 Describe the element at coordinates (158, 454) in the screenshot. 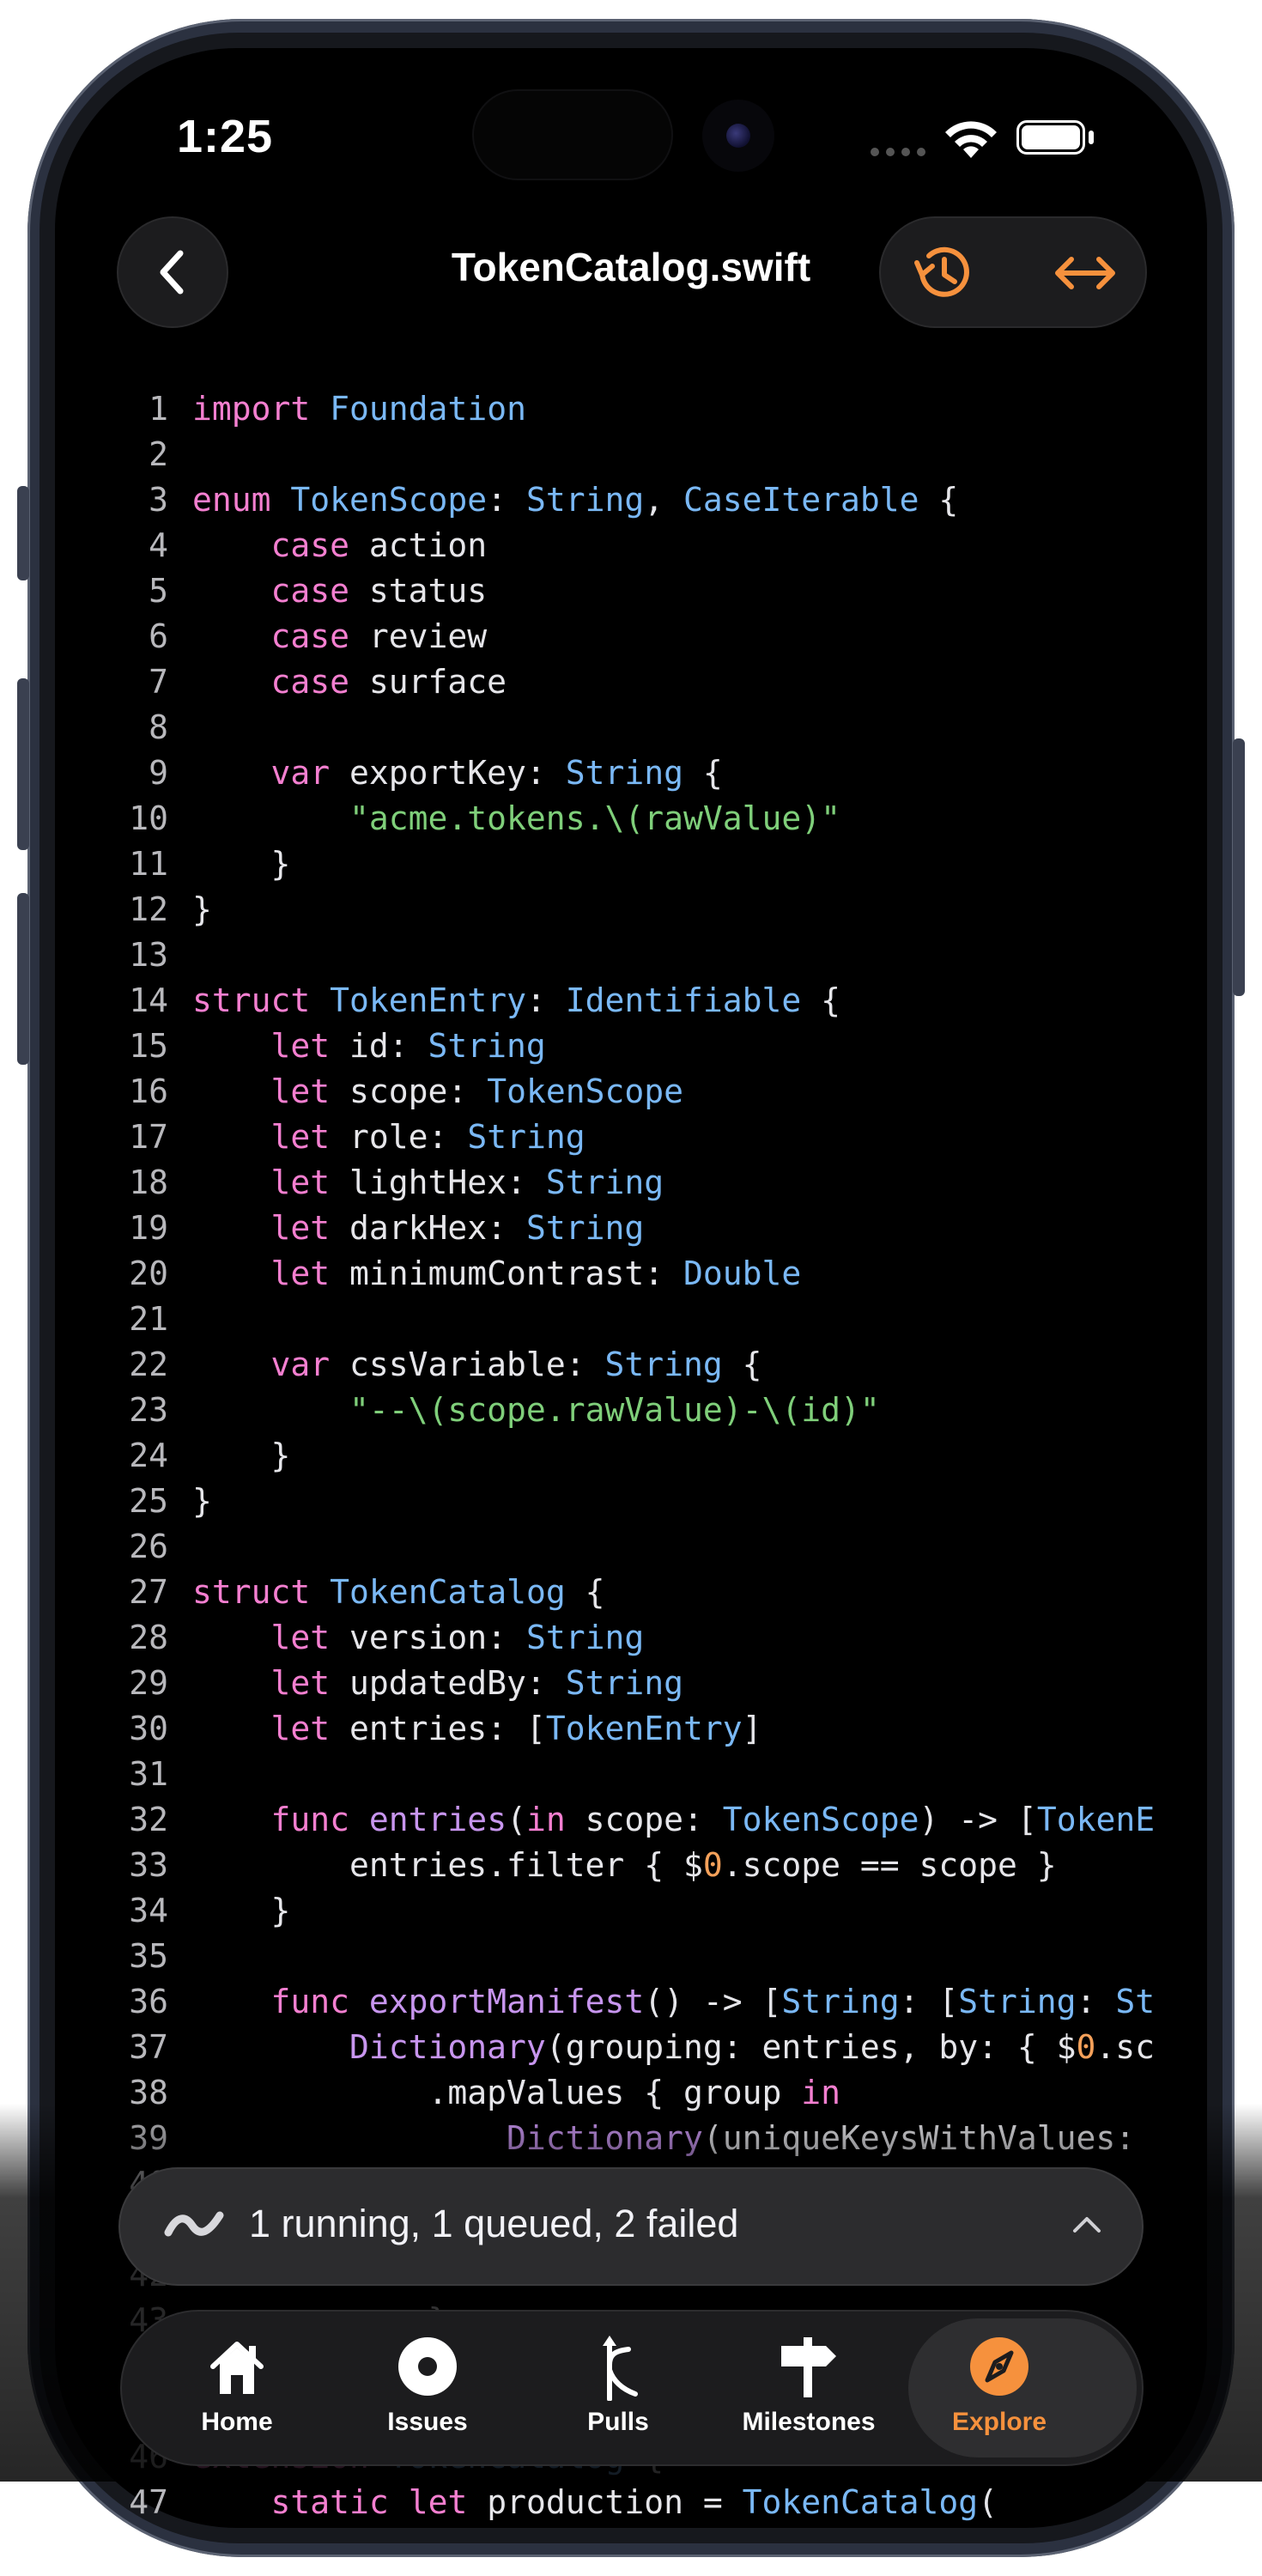

I see `line-number: 2` at that location.